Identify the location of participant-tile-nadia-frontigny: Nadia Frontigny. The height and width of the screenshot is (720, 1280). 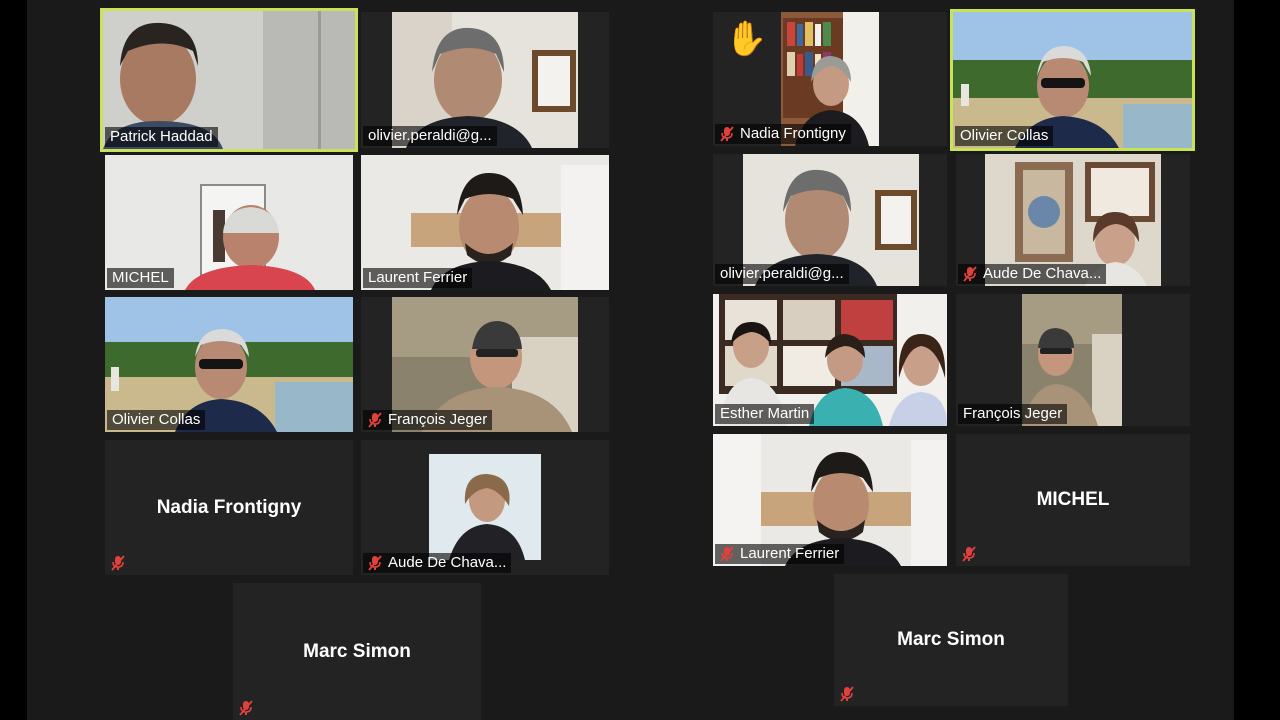
(229, 507).